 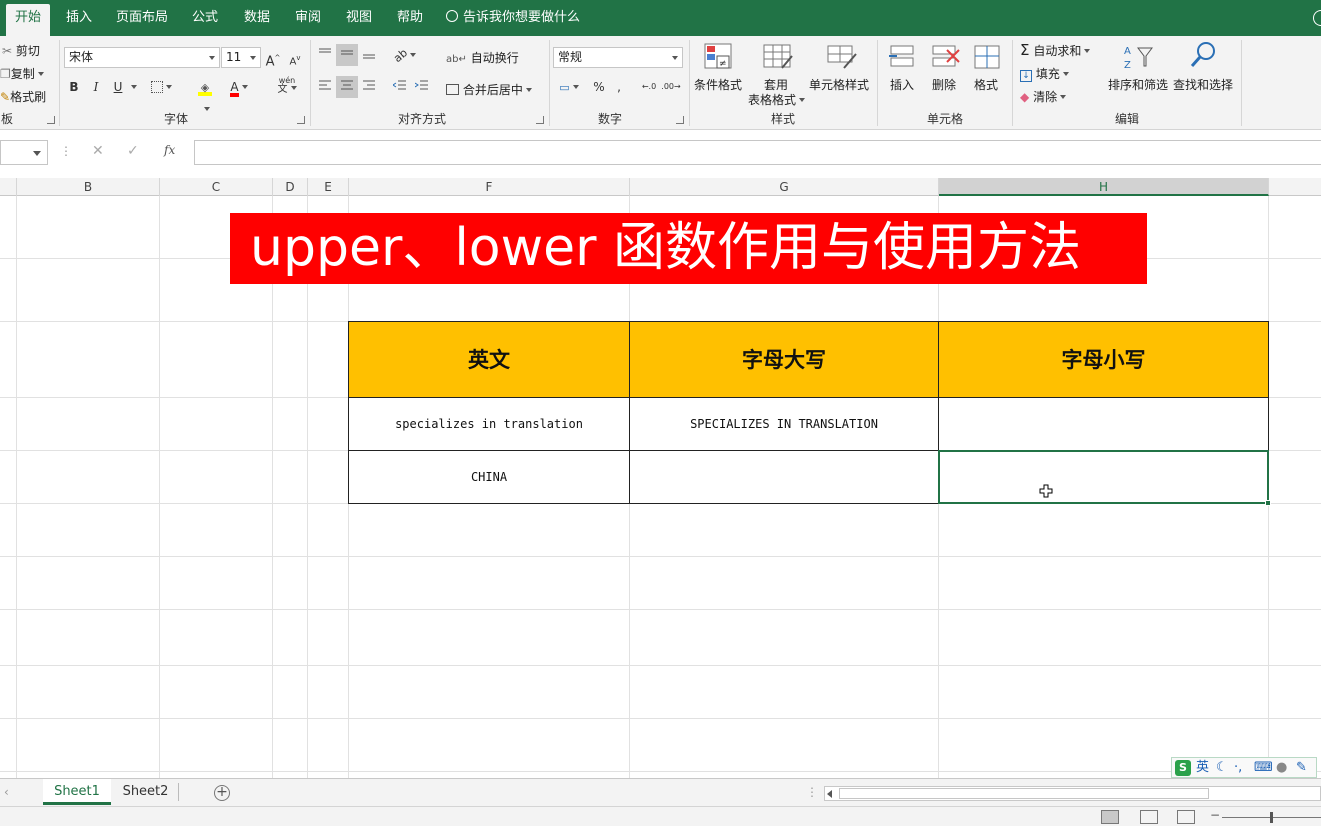 What do you see at coordinates (325, 55) in the screenshot?
I see `align-top-icon` at bounding box center [325, 55].